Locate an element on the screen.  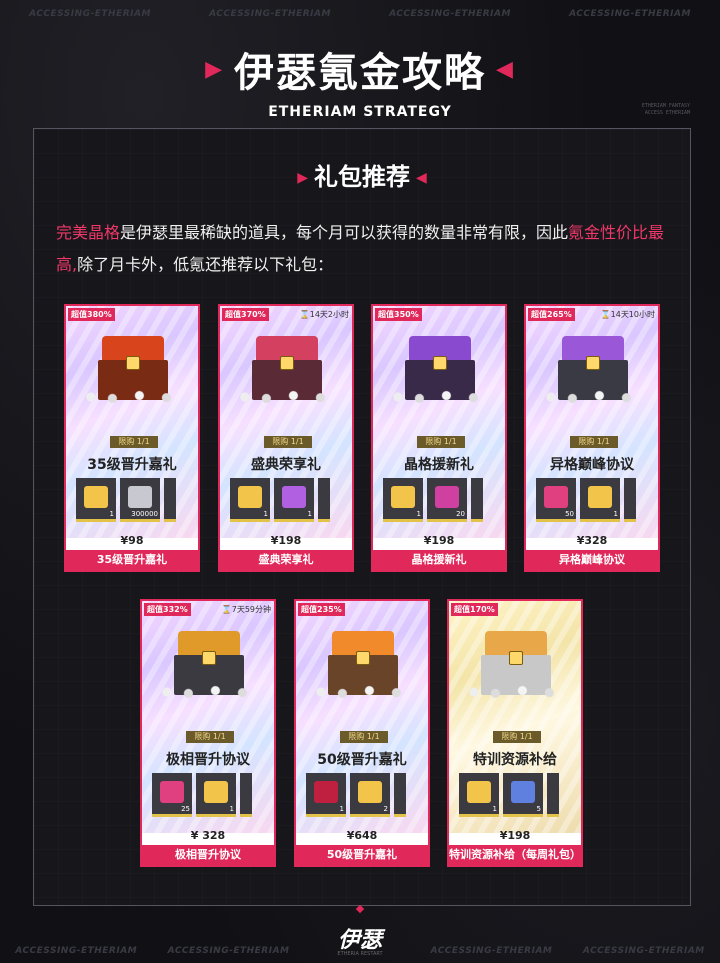
value-badge: 超值170% is located at coordinates (474, 609).